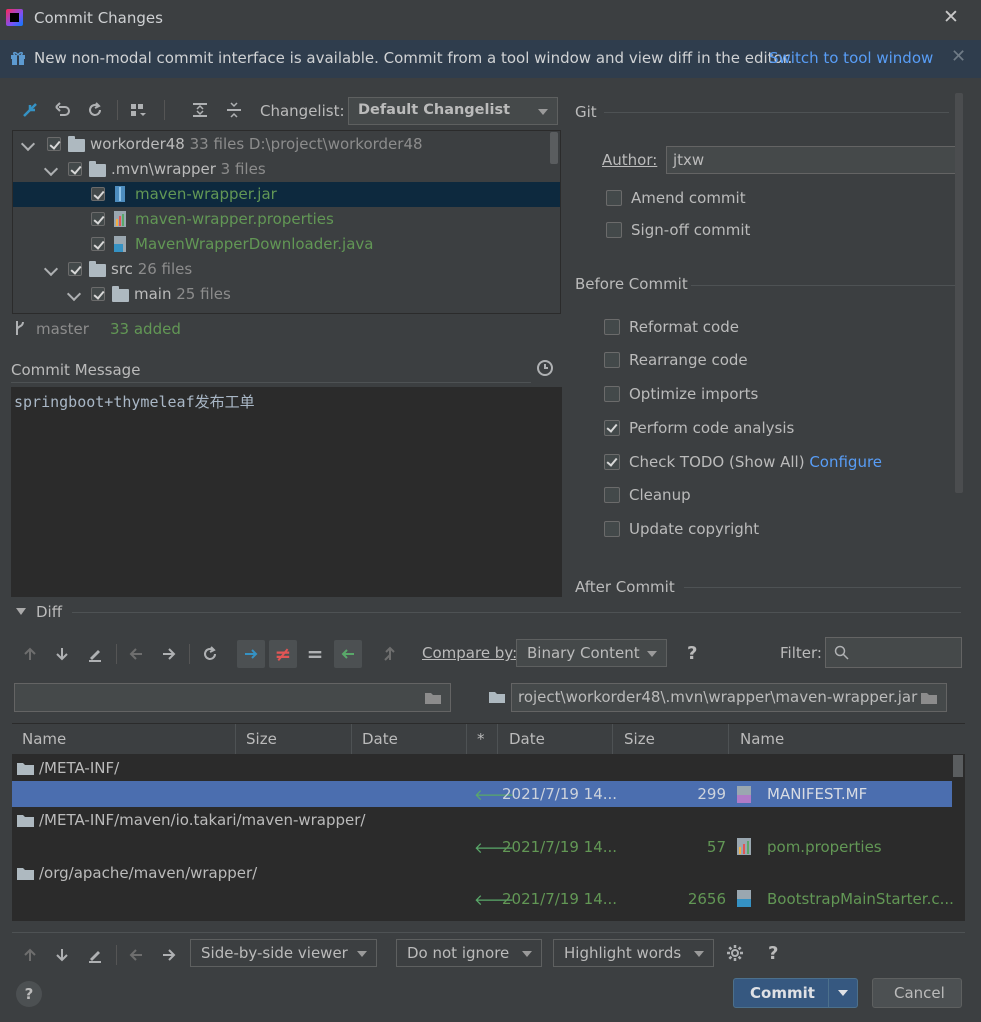 This screenshot has height=1022, width=981. I want to click on history-icon, so click(545, 368).